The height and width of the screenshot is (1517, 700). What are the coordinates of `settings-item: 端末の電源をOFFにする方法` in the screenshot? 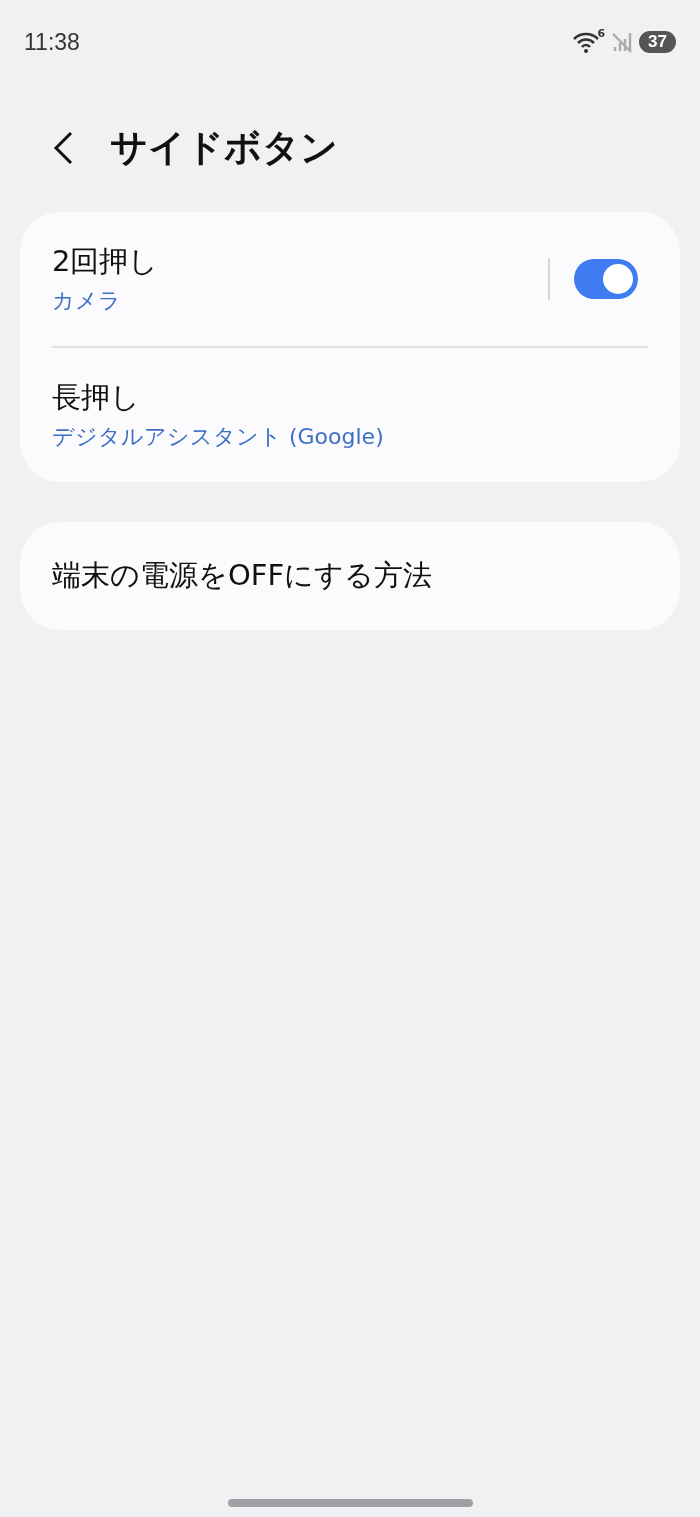 It's located at (350, 576).